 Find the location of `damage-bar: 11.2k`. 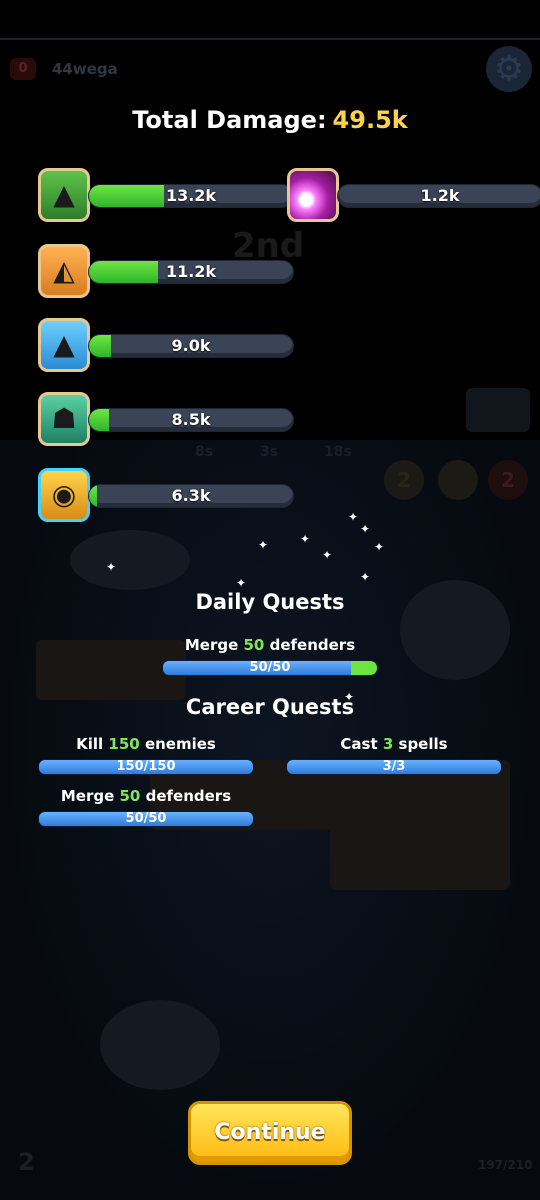

damage-bar: 11.2k is located at coordinates (191, 272).